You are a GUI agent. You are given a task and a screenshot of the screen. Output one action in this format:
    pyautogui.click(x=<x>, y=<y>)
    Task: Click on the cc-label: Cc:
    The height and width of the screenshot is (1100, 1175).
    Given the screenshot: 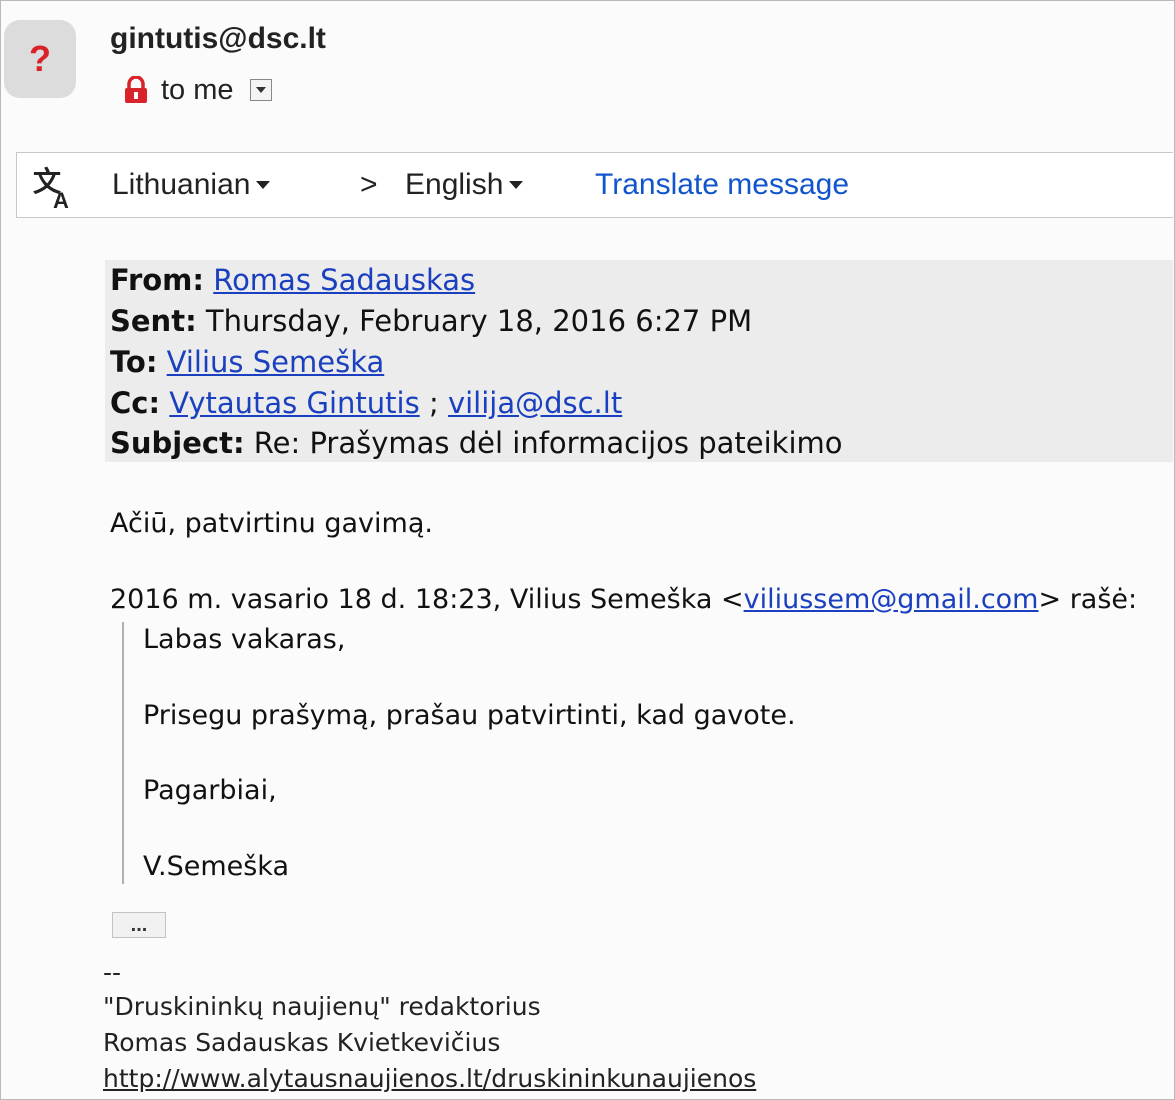 What is the action you would take?
    pyautogui.click(x=135, y=403)
    